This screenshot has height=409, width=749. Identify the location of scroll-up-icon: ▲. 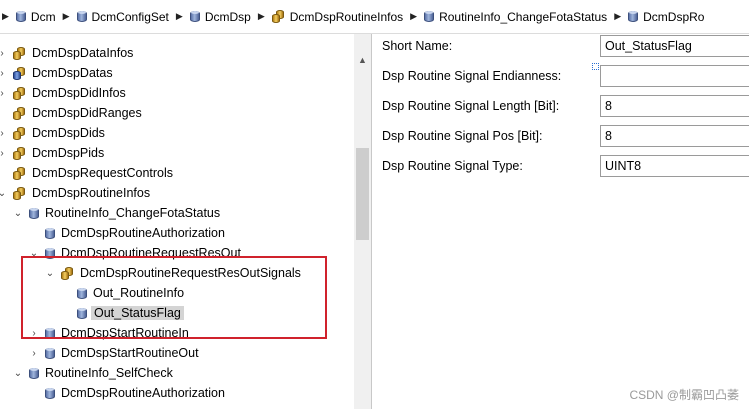
(362, 60).